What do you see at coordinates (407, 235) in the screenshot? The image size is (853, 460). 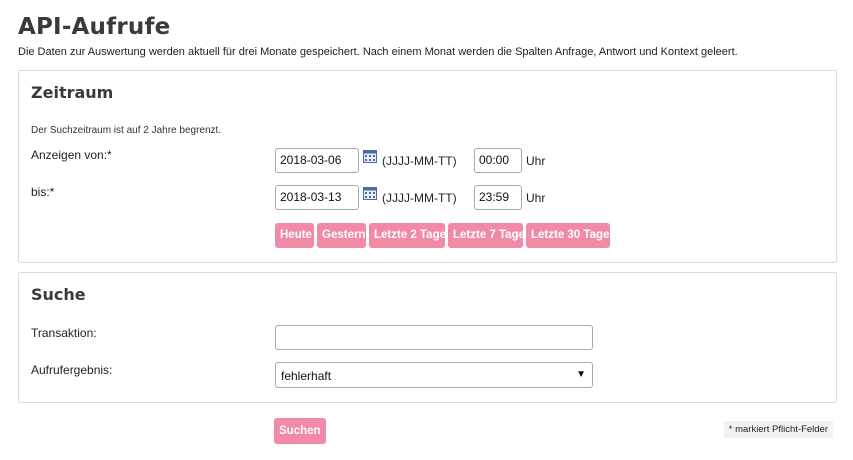 I see `quick-last-2-days-button: Letzte 2 Tage` at bounding box center [407, 235].